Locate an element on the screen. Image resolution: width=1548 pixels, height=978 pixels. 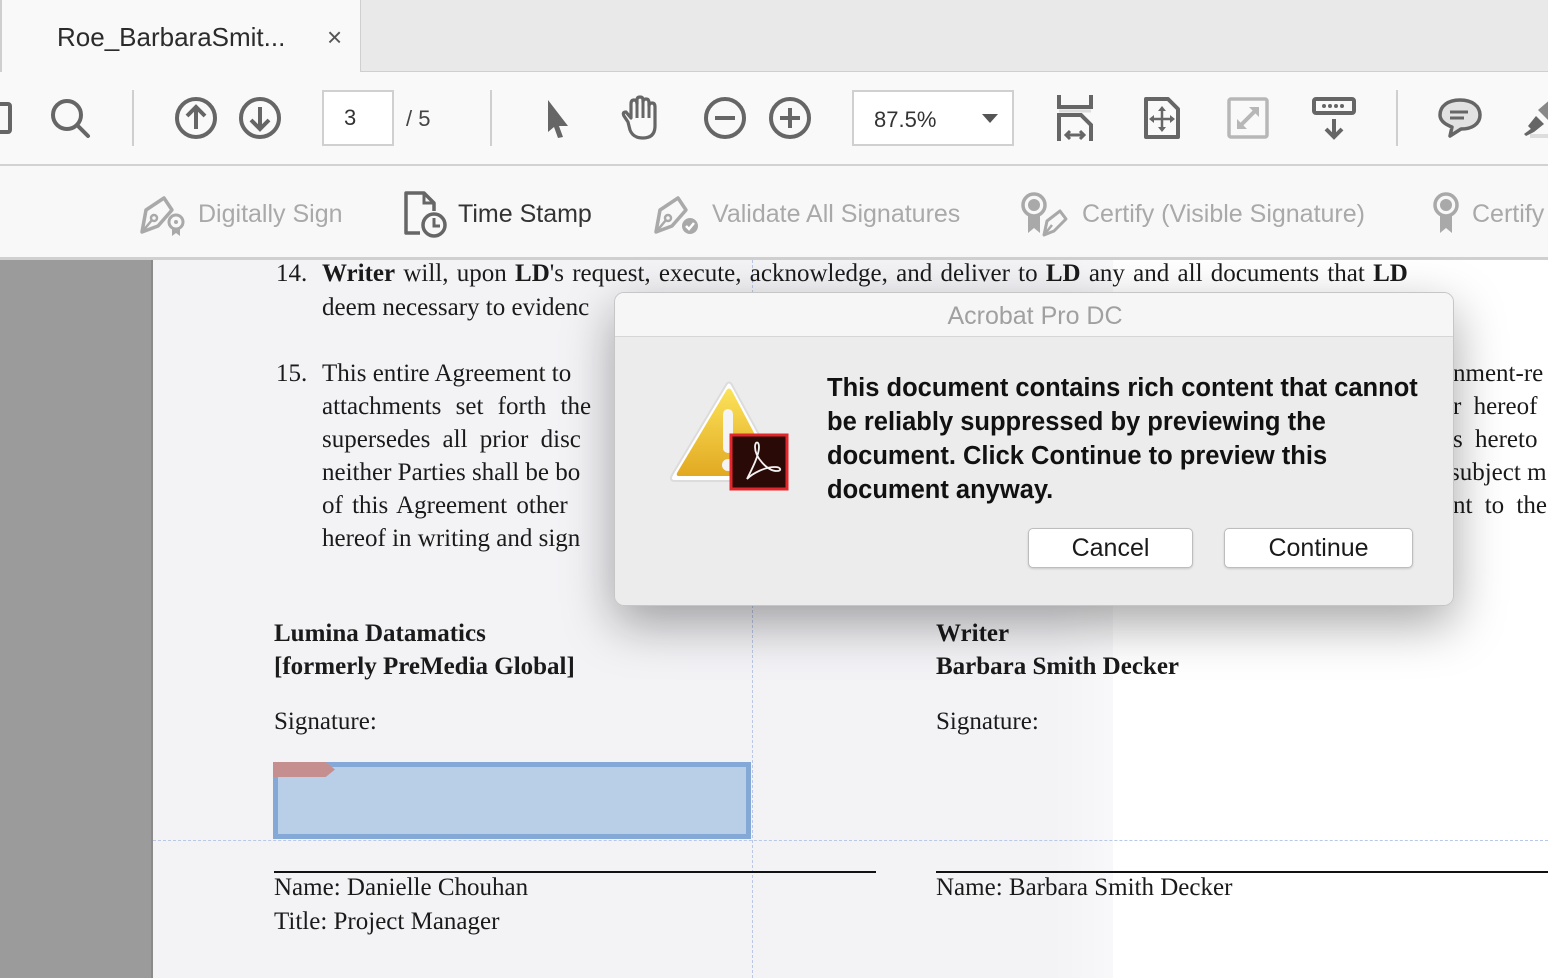
left-gutter is located at coordinates (76, 619).